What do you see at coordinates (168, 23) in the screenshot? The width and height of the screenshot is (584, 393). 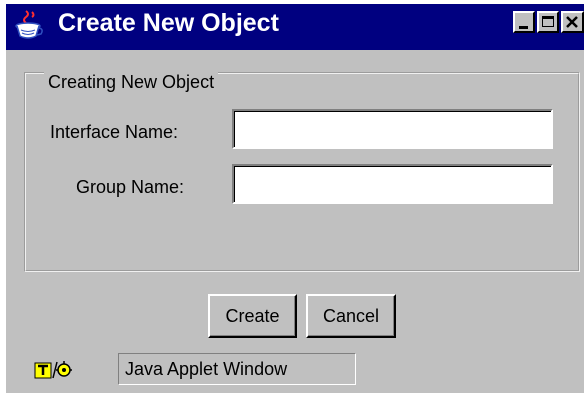 I see `window-title: Create New Object` at bounding box center [168, 23].